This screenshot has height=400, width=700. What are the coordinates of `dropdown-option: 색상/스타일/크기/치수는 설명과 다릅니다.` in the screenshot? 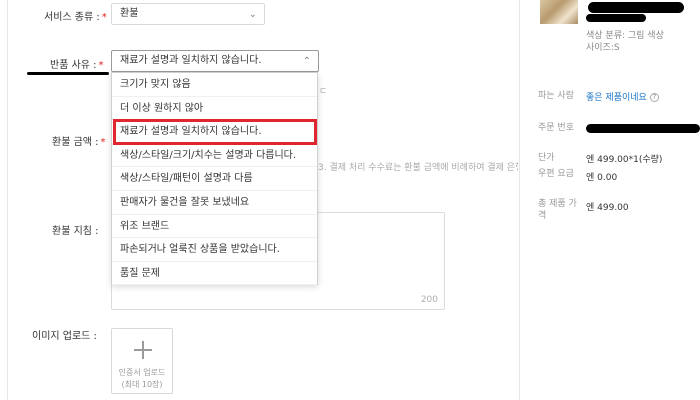 It's located at (214, 156).